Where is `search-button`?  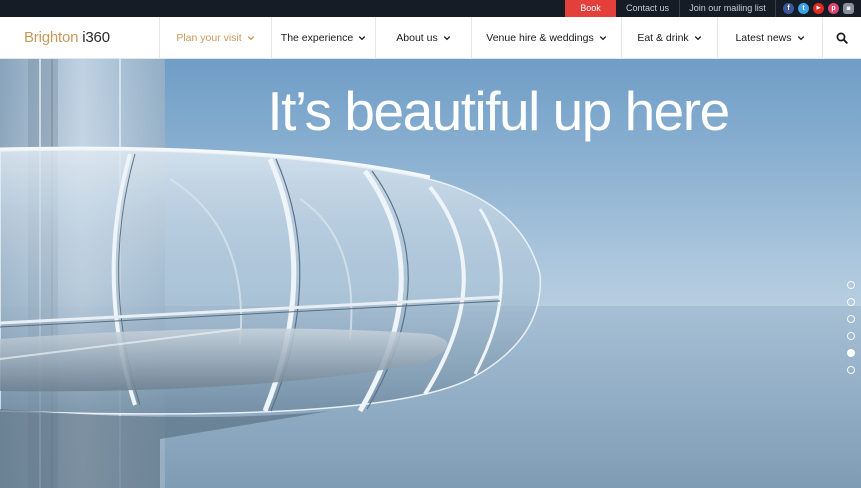
search-button is located at coordinates (842, 37).